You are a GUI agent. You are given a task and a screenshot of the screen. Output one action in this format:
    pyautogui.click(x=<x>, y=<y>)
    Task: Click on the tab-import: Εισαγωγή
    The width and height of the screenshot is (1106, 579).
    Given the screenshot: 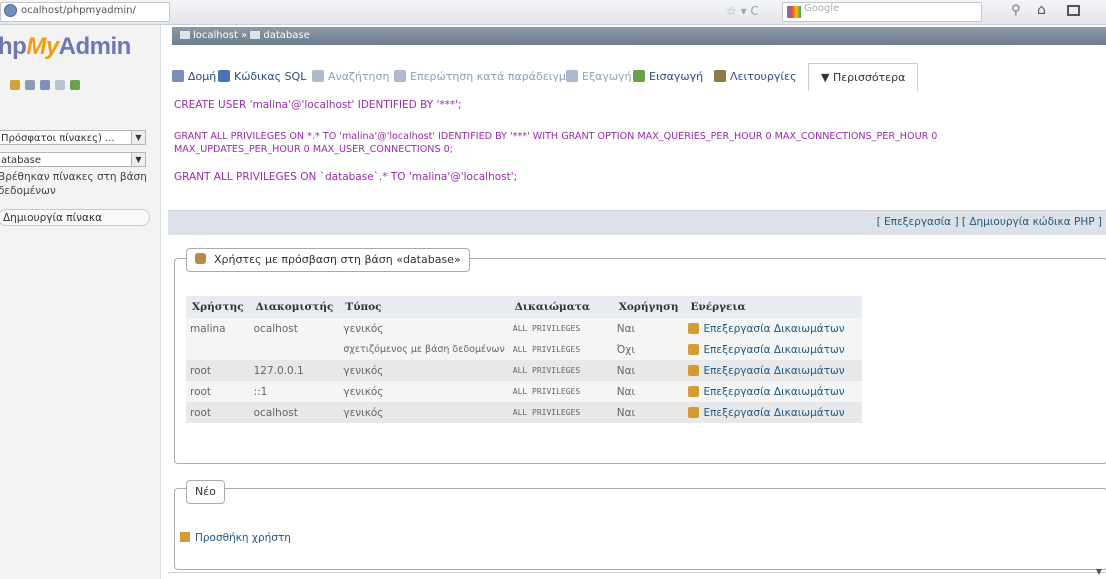 What is the action you would take?
    pyautogui.click(x=668, y=77)
    